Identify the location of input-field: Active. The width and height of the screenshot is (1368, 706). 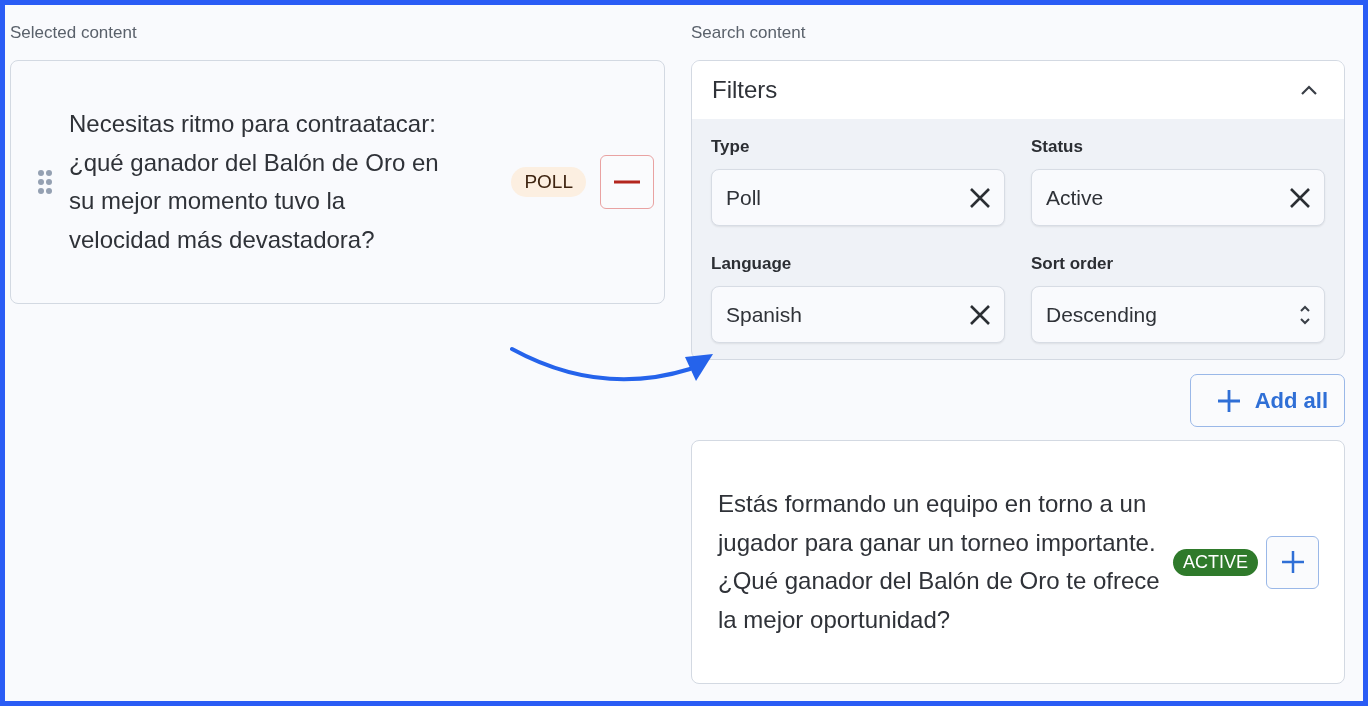
(1178, 197).